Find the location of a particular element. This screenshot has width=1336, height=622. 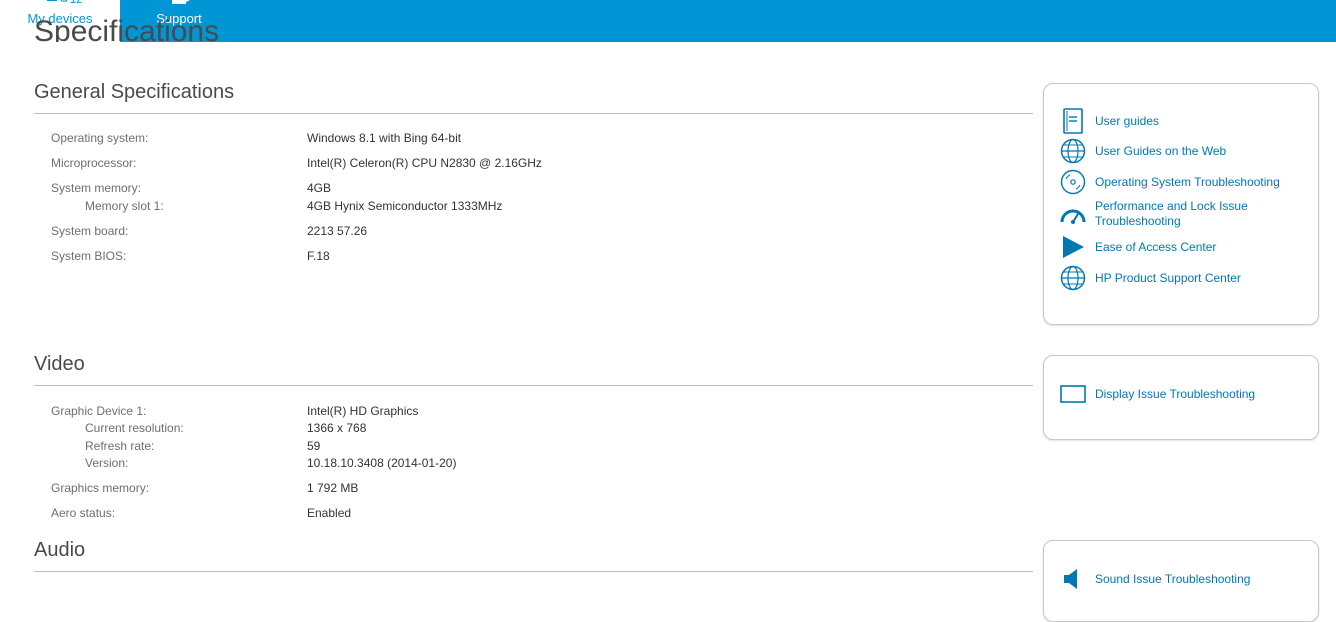

device-count-indicator: 12 is located at coordinates (64, 3).